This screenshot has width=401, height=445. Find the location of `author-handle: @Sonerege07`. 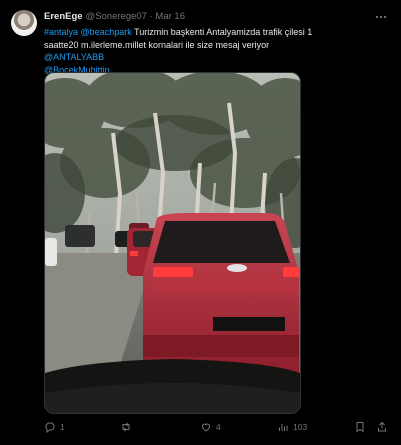

author-handle: @Sonerege07 is located at coordinates (116, 16).